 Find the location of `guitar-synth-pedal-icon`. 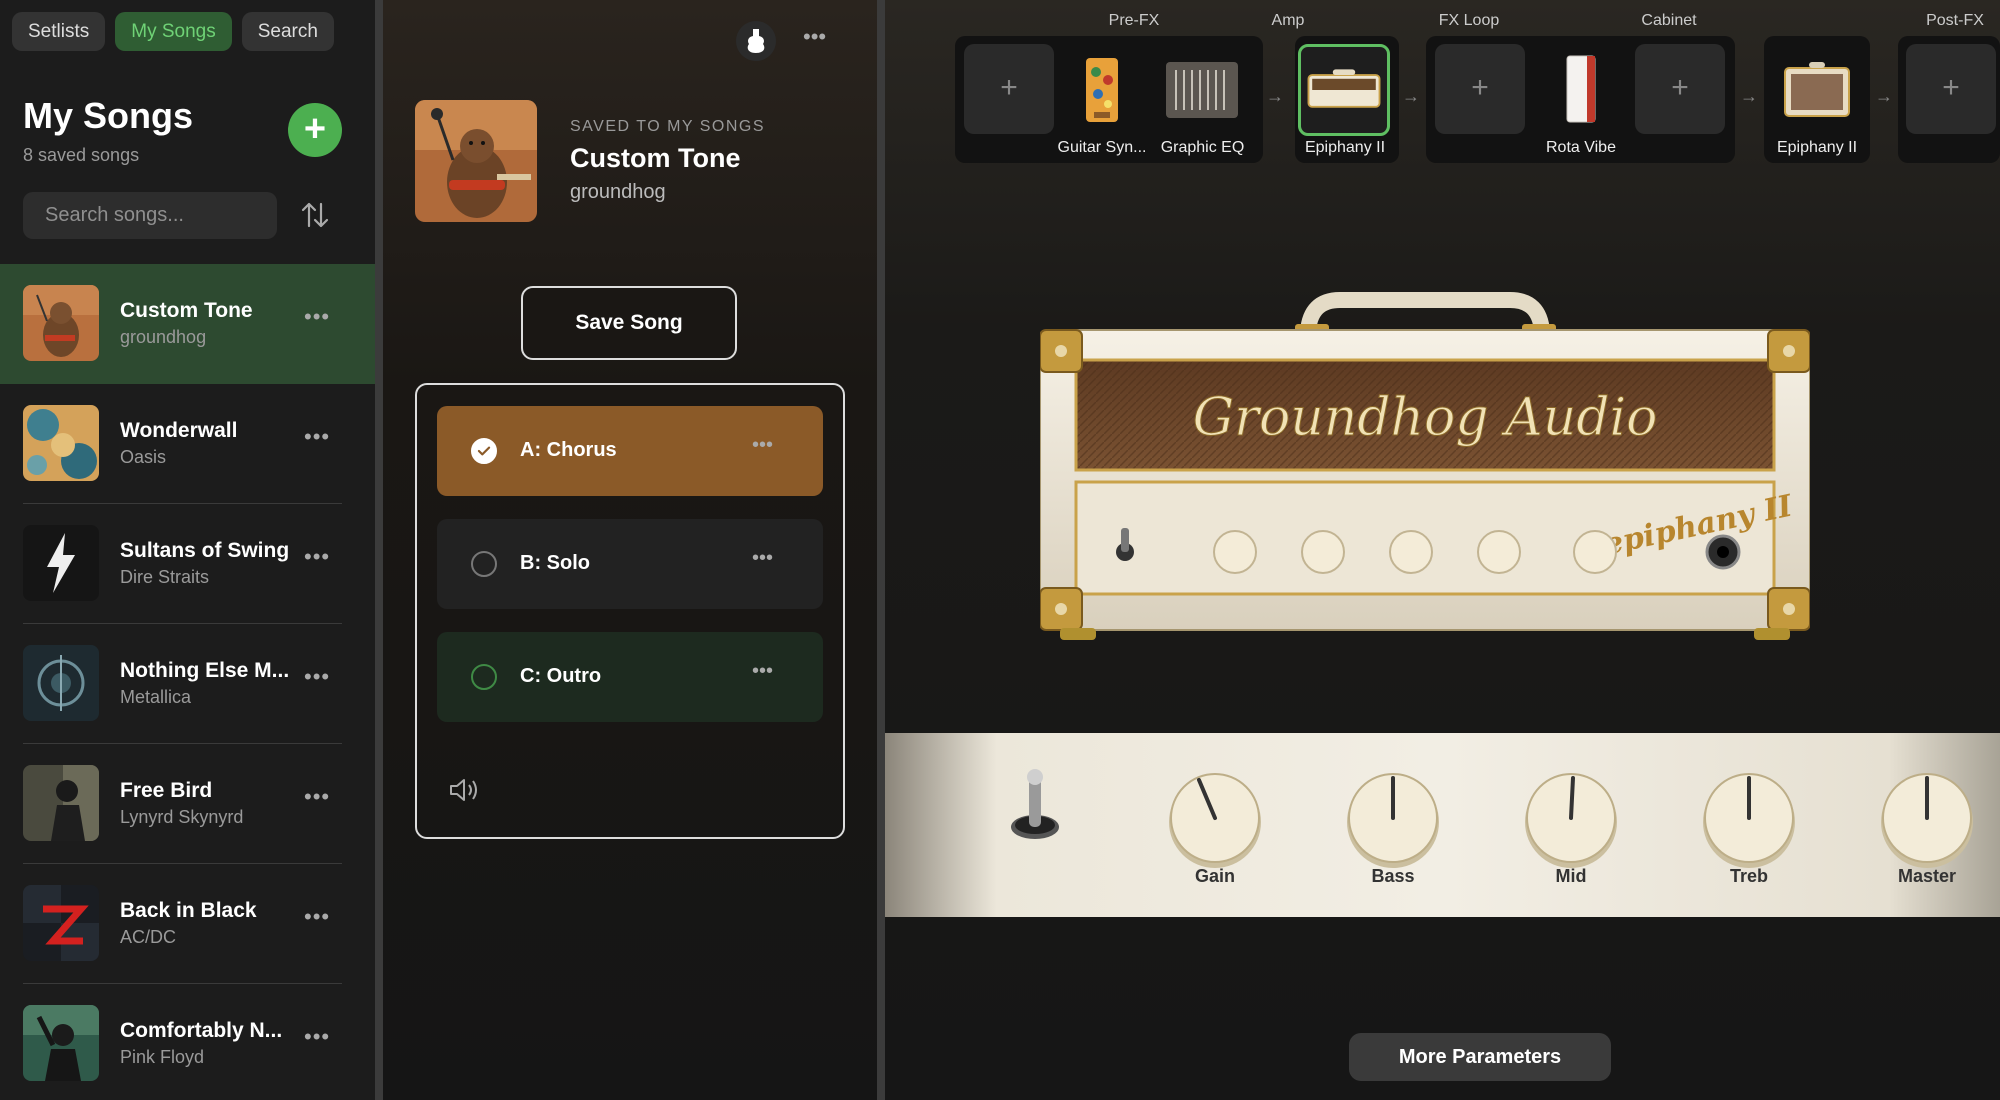

guitar-synth-pedal-icon is located at coordinates (1102, 90).